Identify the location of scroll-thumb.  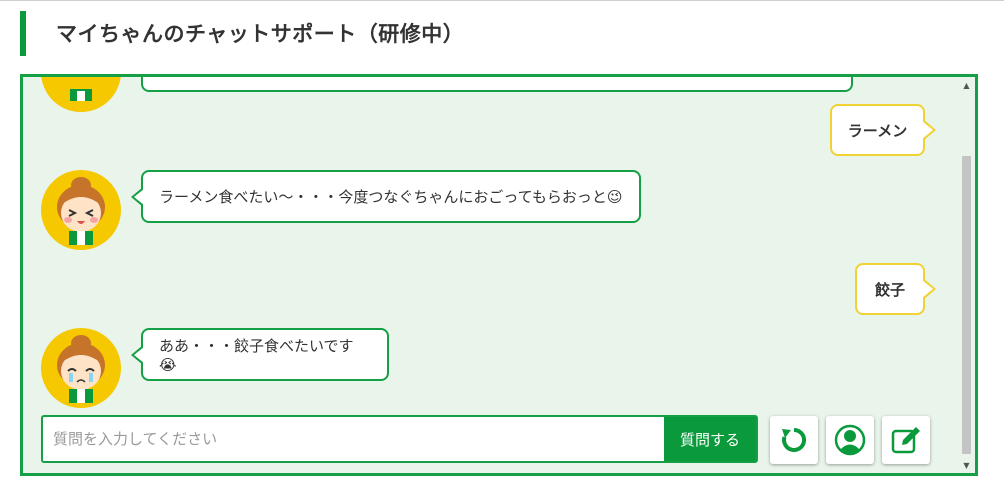
(966, 305).